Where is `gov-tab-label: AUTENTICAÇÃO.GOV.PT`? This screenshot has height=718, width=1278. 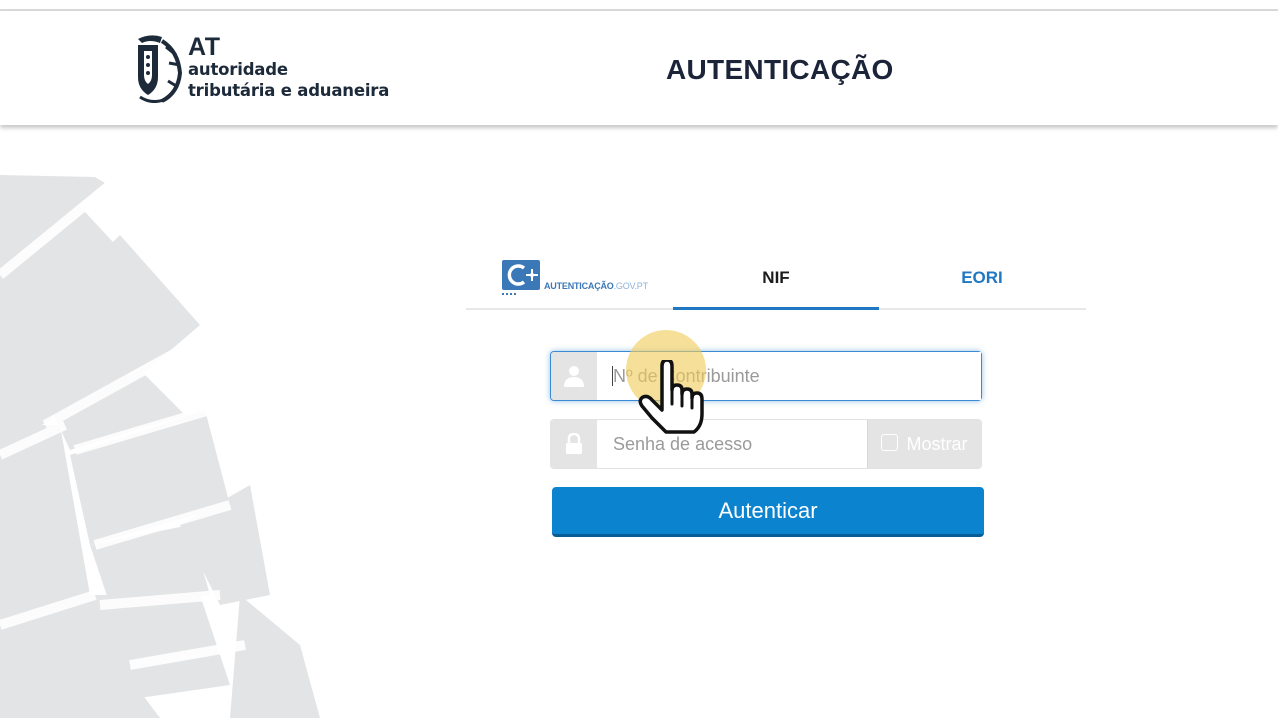 gov-tab-label: AUTENTICAÇÃO.GOV.PT is located at coordinates (596, 286).